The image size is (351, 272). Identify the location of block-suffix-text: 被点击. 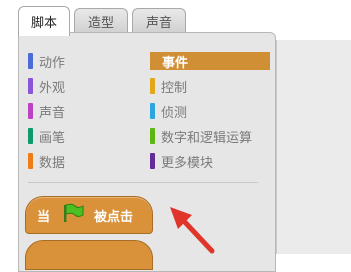
(114, 217).